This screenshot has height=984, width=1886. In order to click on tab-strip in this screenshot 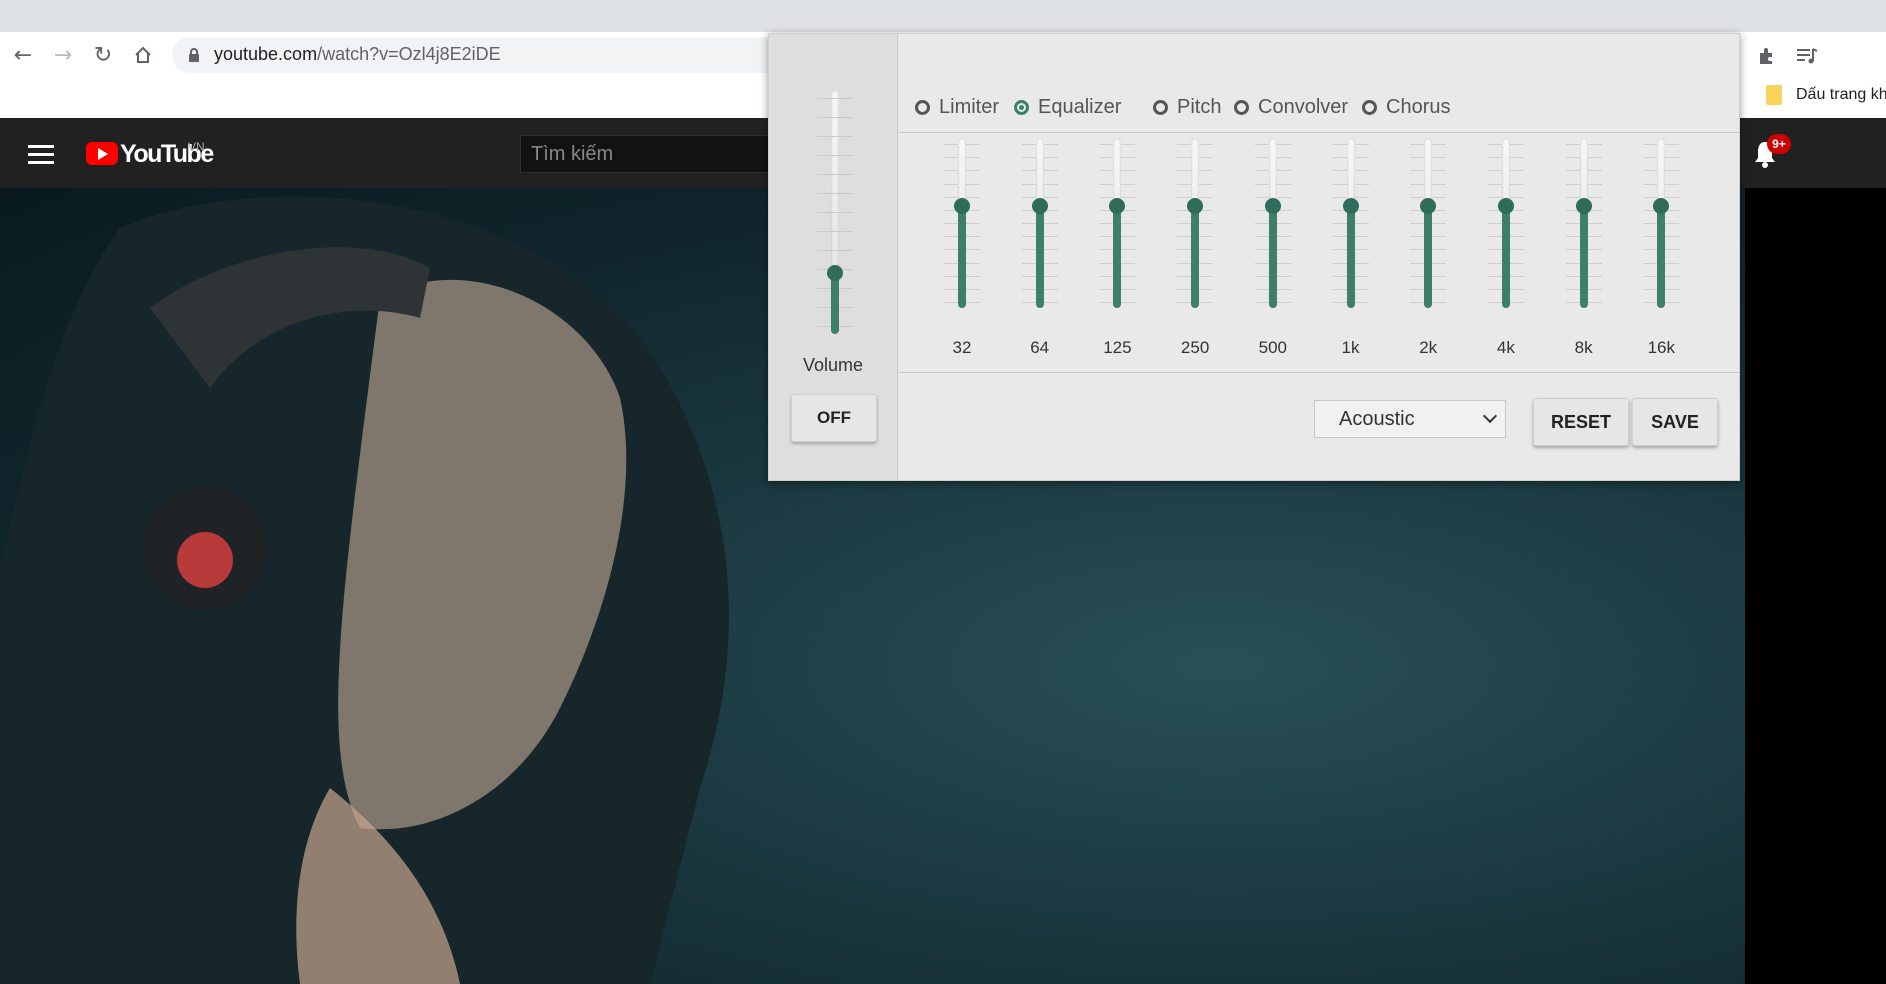, I will do `click(943, 16)`.